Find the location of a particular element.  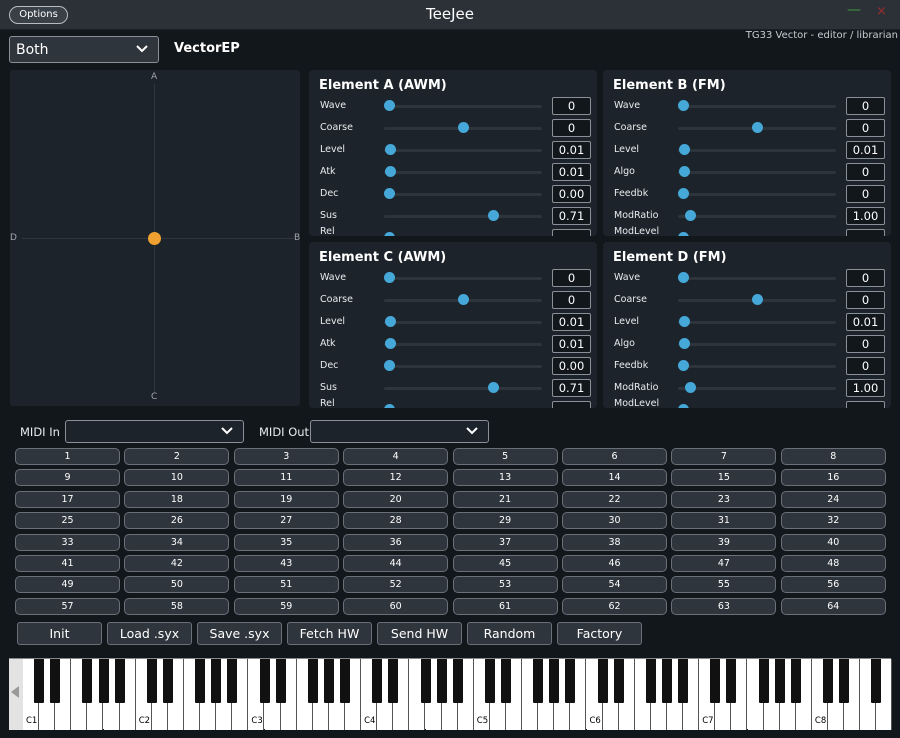

patch-button: 18 is located at coordinates (177, 499).